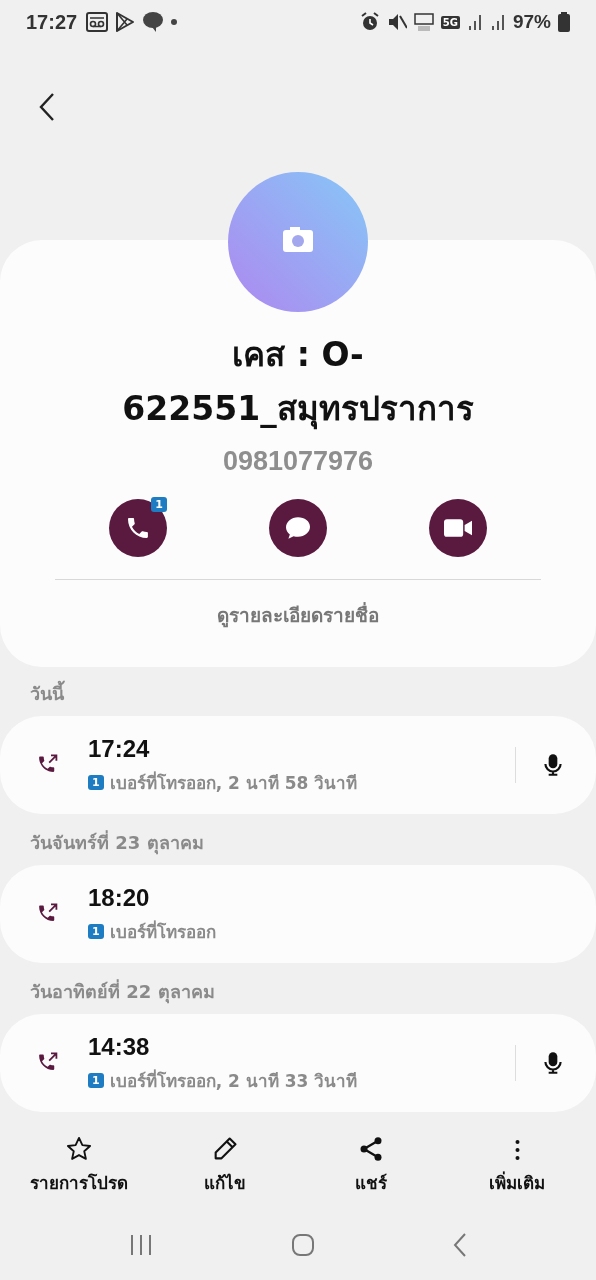 The image size is (596, 1280). I want to click on call-time: 18:20, so click(119, 897).